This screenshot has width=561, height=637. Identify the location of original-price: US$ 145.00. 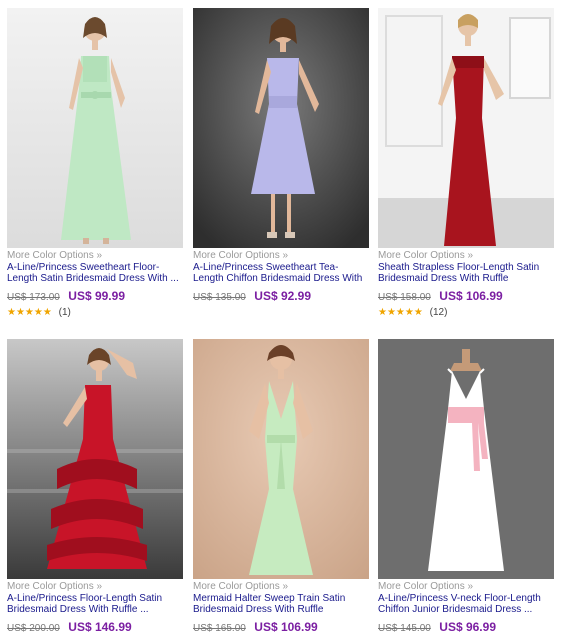
(404, 628).